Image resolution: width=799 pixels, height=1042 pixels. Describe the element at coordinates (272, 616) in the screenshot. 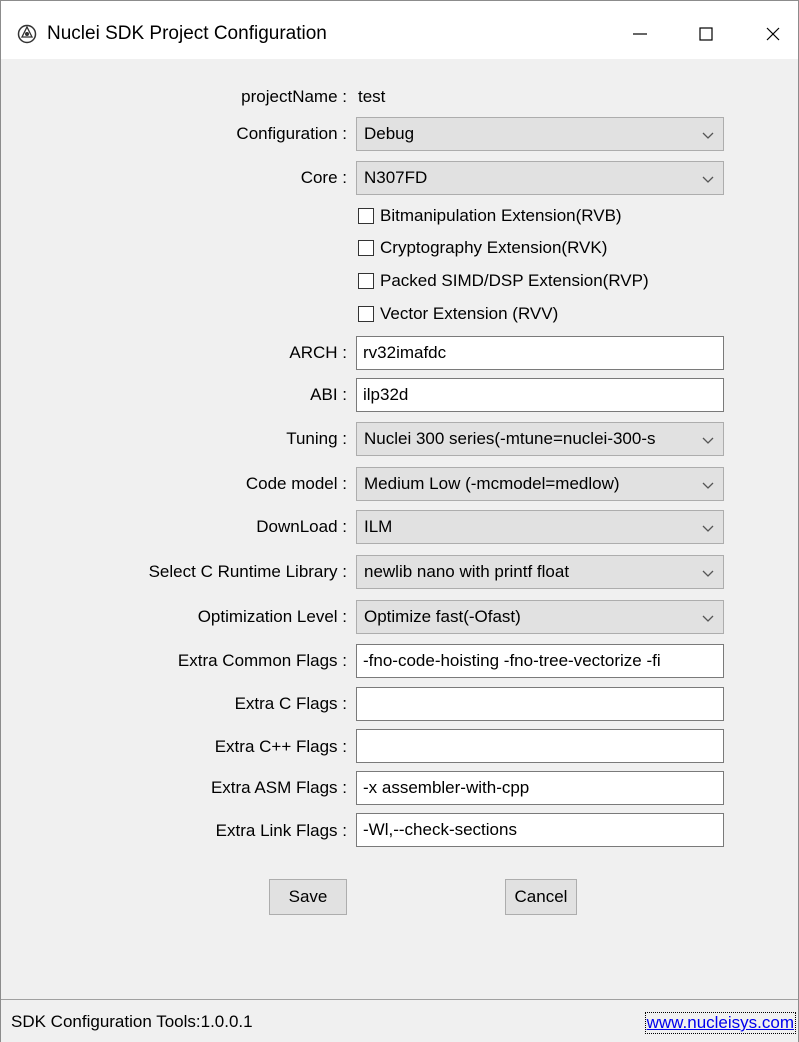

I see `optimization-label: Optimization Level :` at that location.